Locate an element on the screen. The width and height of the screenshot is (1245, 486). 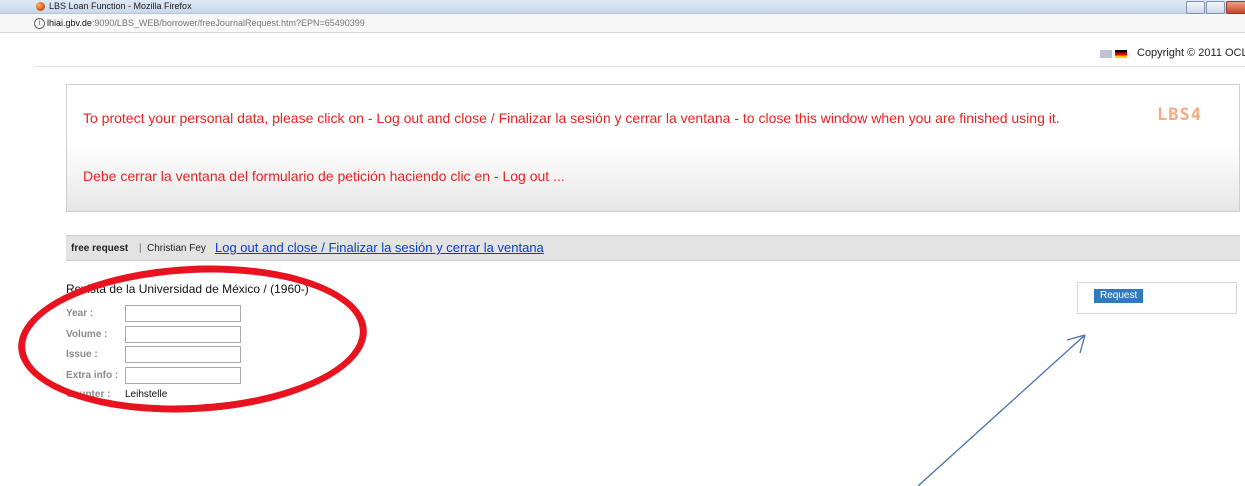
counter-label: Counter : is located at coordinates (88, 394).